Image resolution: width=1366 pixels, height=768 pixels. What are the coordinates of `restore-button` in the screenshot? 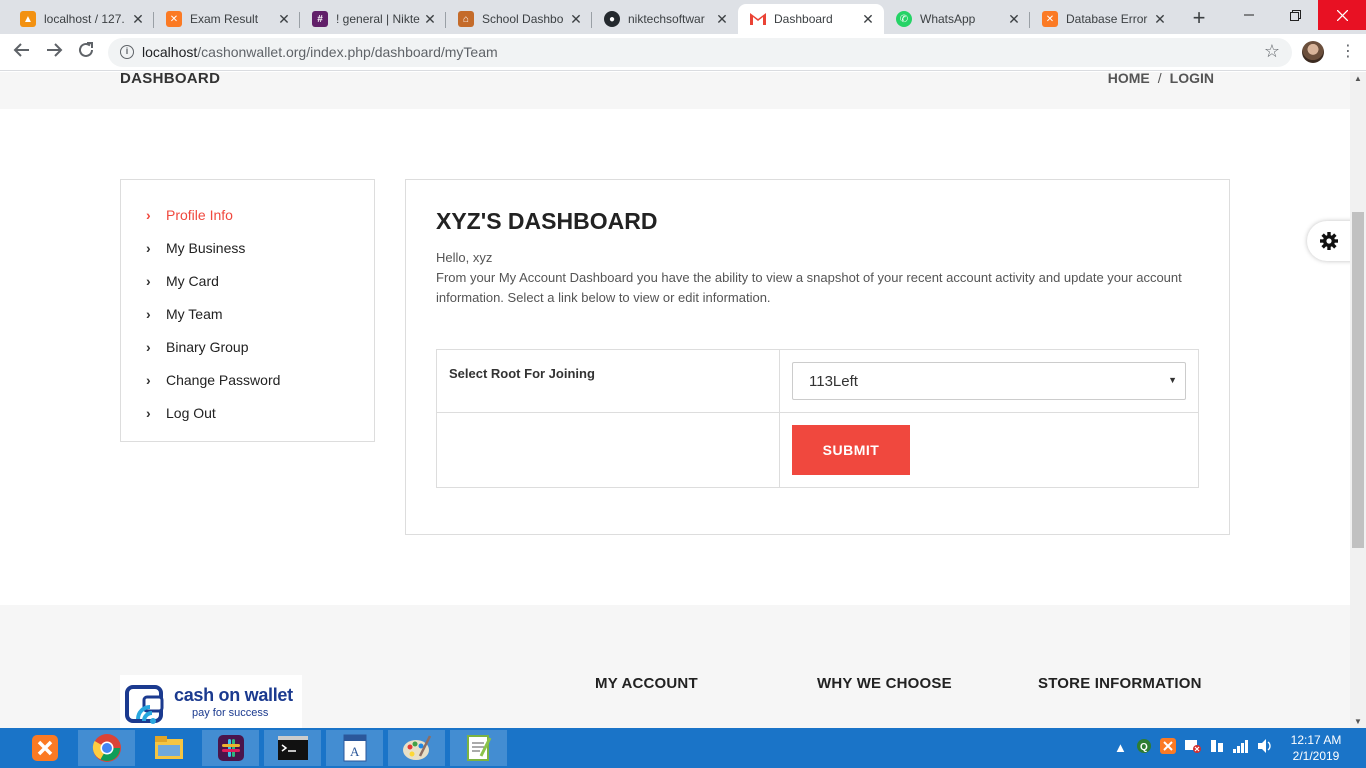 It's located at (1295, 15).